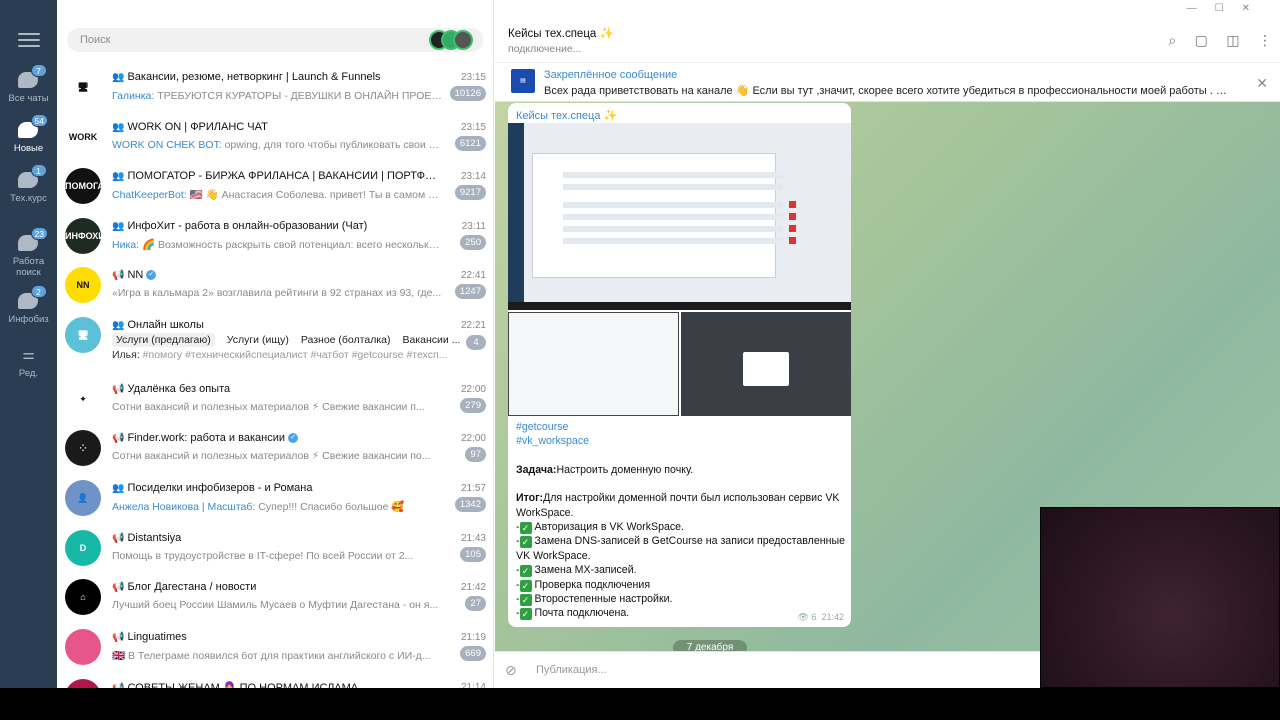 The width and height of the screenshot is (1280, 720). Describe the element at coordinates (1201, 40) in the screenshot. I see `comments-icon: ▢` at that location.